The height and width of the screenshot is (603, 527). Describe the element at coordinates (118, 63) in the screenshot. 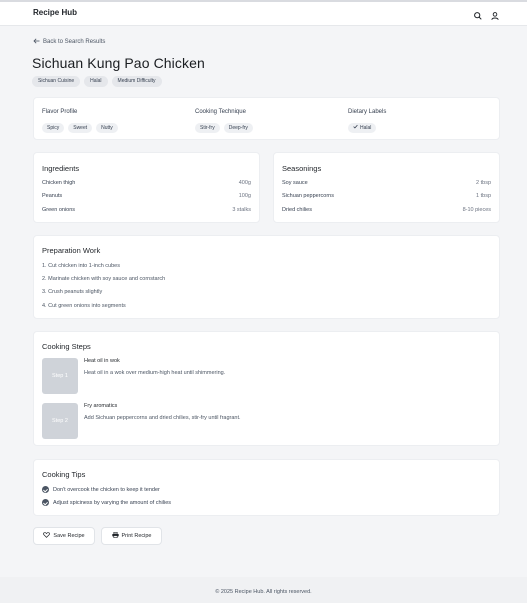

I see `recipe-title: Sichuan Kung Pao Chicken` at that location.